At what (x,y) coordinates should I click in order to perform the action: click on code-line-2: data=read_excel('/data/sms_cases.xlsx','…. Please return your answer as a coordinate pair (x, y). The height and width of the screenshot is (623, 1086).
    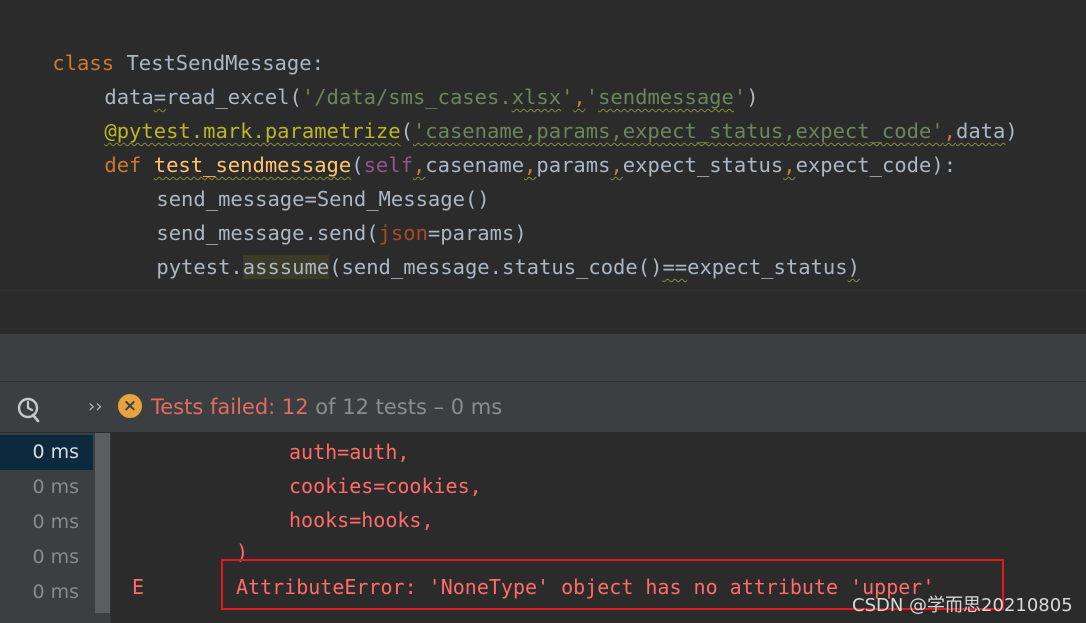
    Looking at the image, I should click on (406, 77).